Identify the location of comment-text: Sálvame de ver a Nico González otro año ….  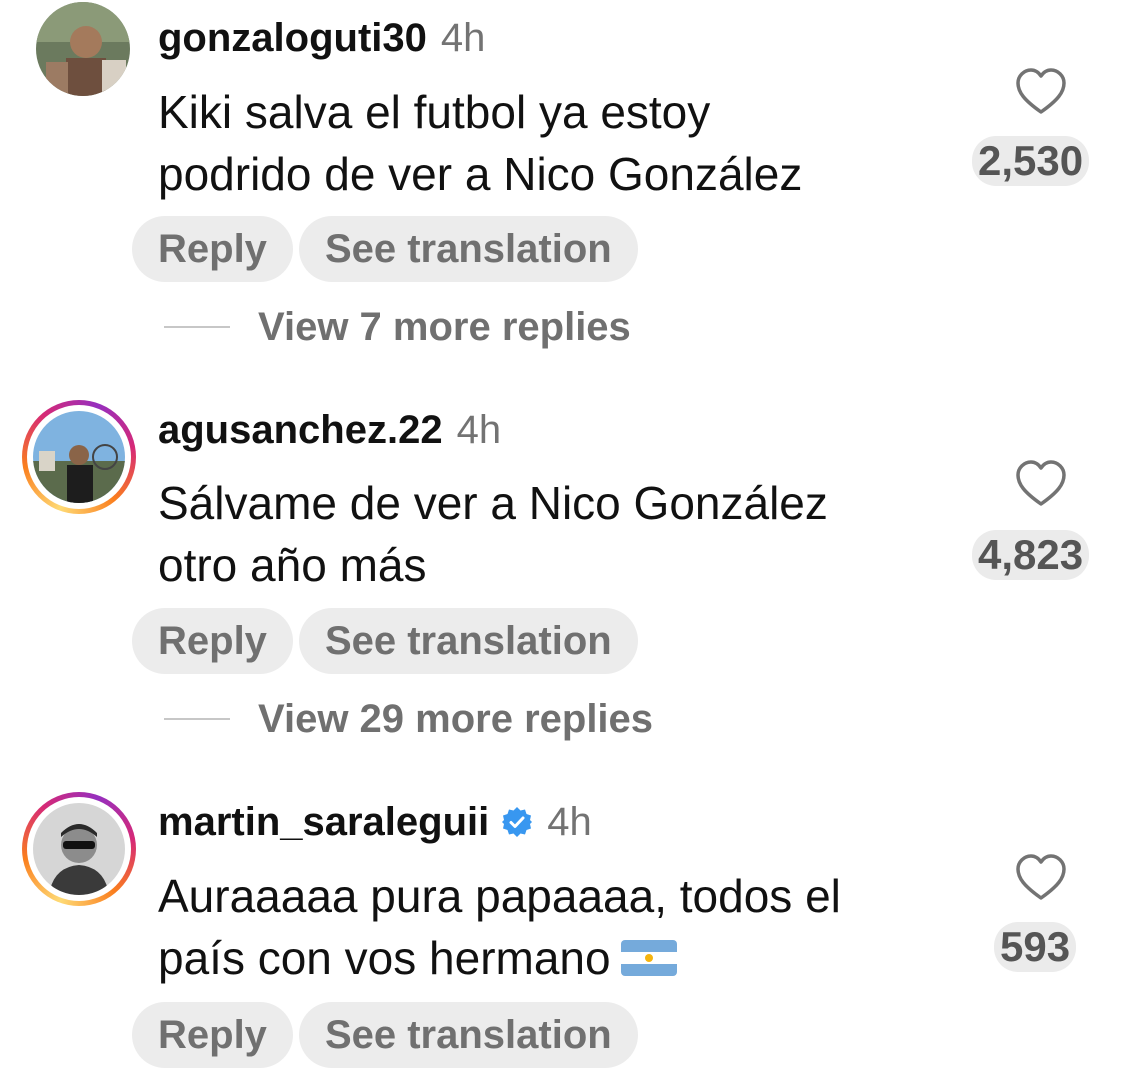
(553, 534).